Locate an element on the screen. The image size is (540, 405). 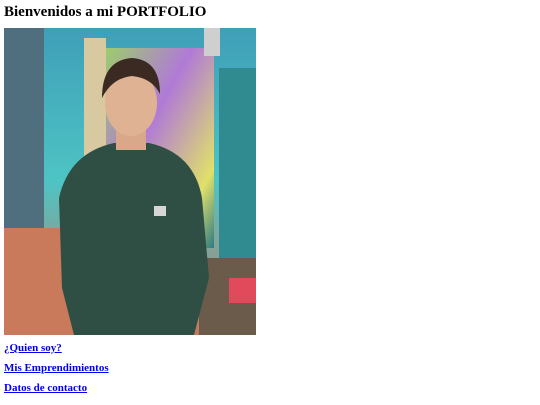
link-mis-emprendimientos: Mis Emprendimientos is located at coordinates (56, 368).